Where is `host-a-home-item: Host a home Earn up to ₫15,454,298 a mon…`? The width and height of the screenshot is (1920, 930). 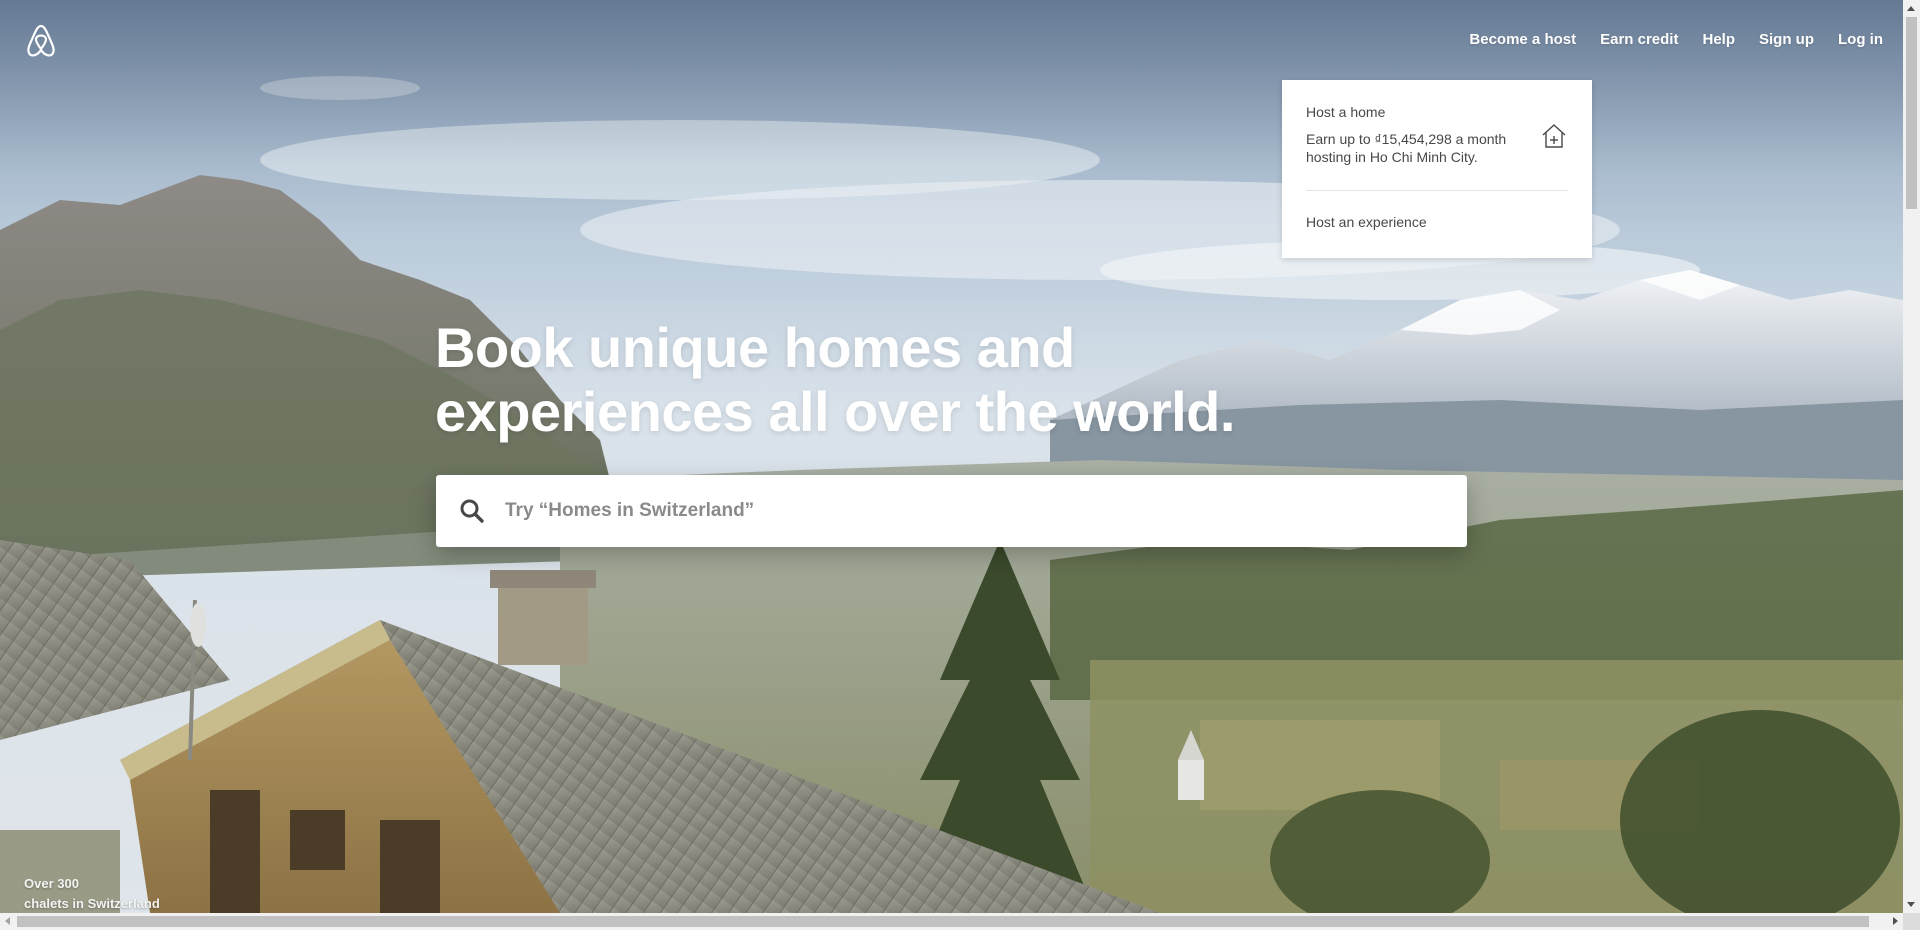
host-a-home-item: Host a home Earn up to ₫15,454,298 a mon… is located at coordinates (1437, 135).